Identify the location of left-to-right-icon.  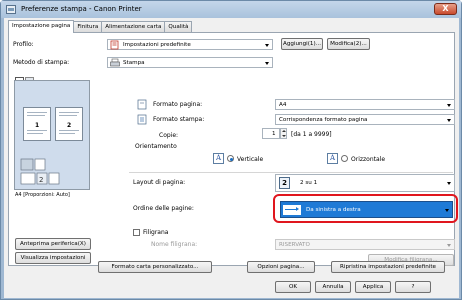
(292, 210).